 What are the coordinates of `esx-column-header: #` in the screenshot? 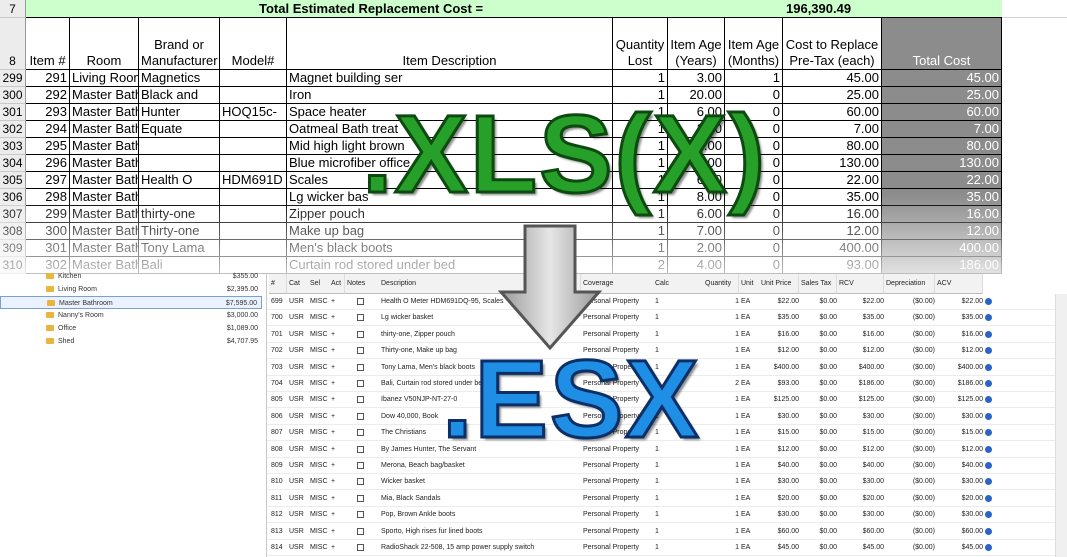 It's located at (278, 284).